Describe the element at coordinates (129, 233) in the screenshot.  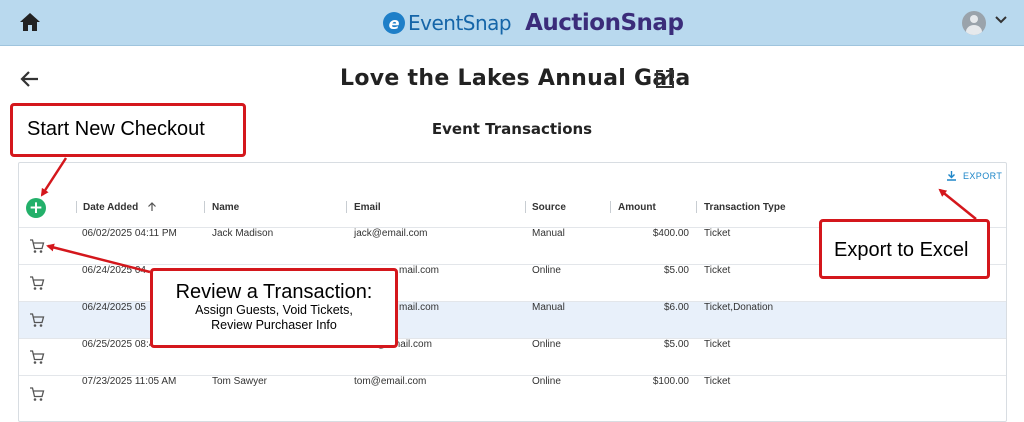
I see `cell-date: 06/02/2025 04:11 PM` at that location.